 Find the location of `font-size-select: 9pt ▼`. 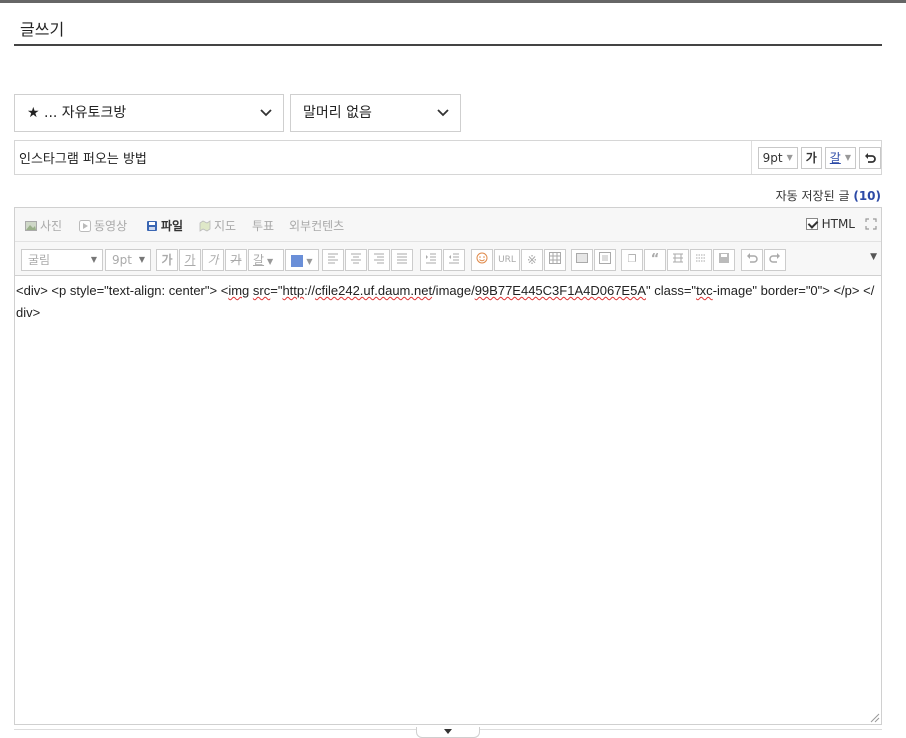

font-size-select: 9pt ▼ is located at coordinates (128, 260).